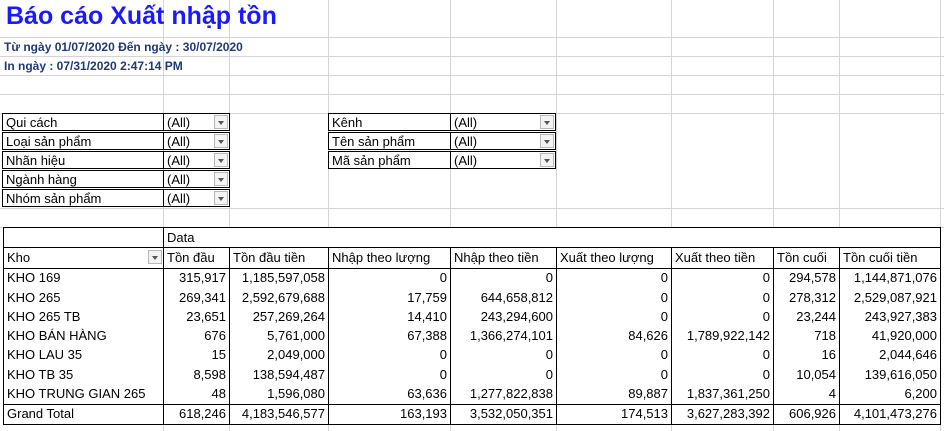 This screenshot has width=944, height=431. I want to click on table-cell: 1,366,274,101, so click(503, 336).